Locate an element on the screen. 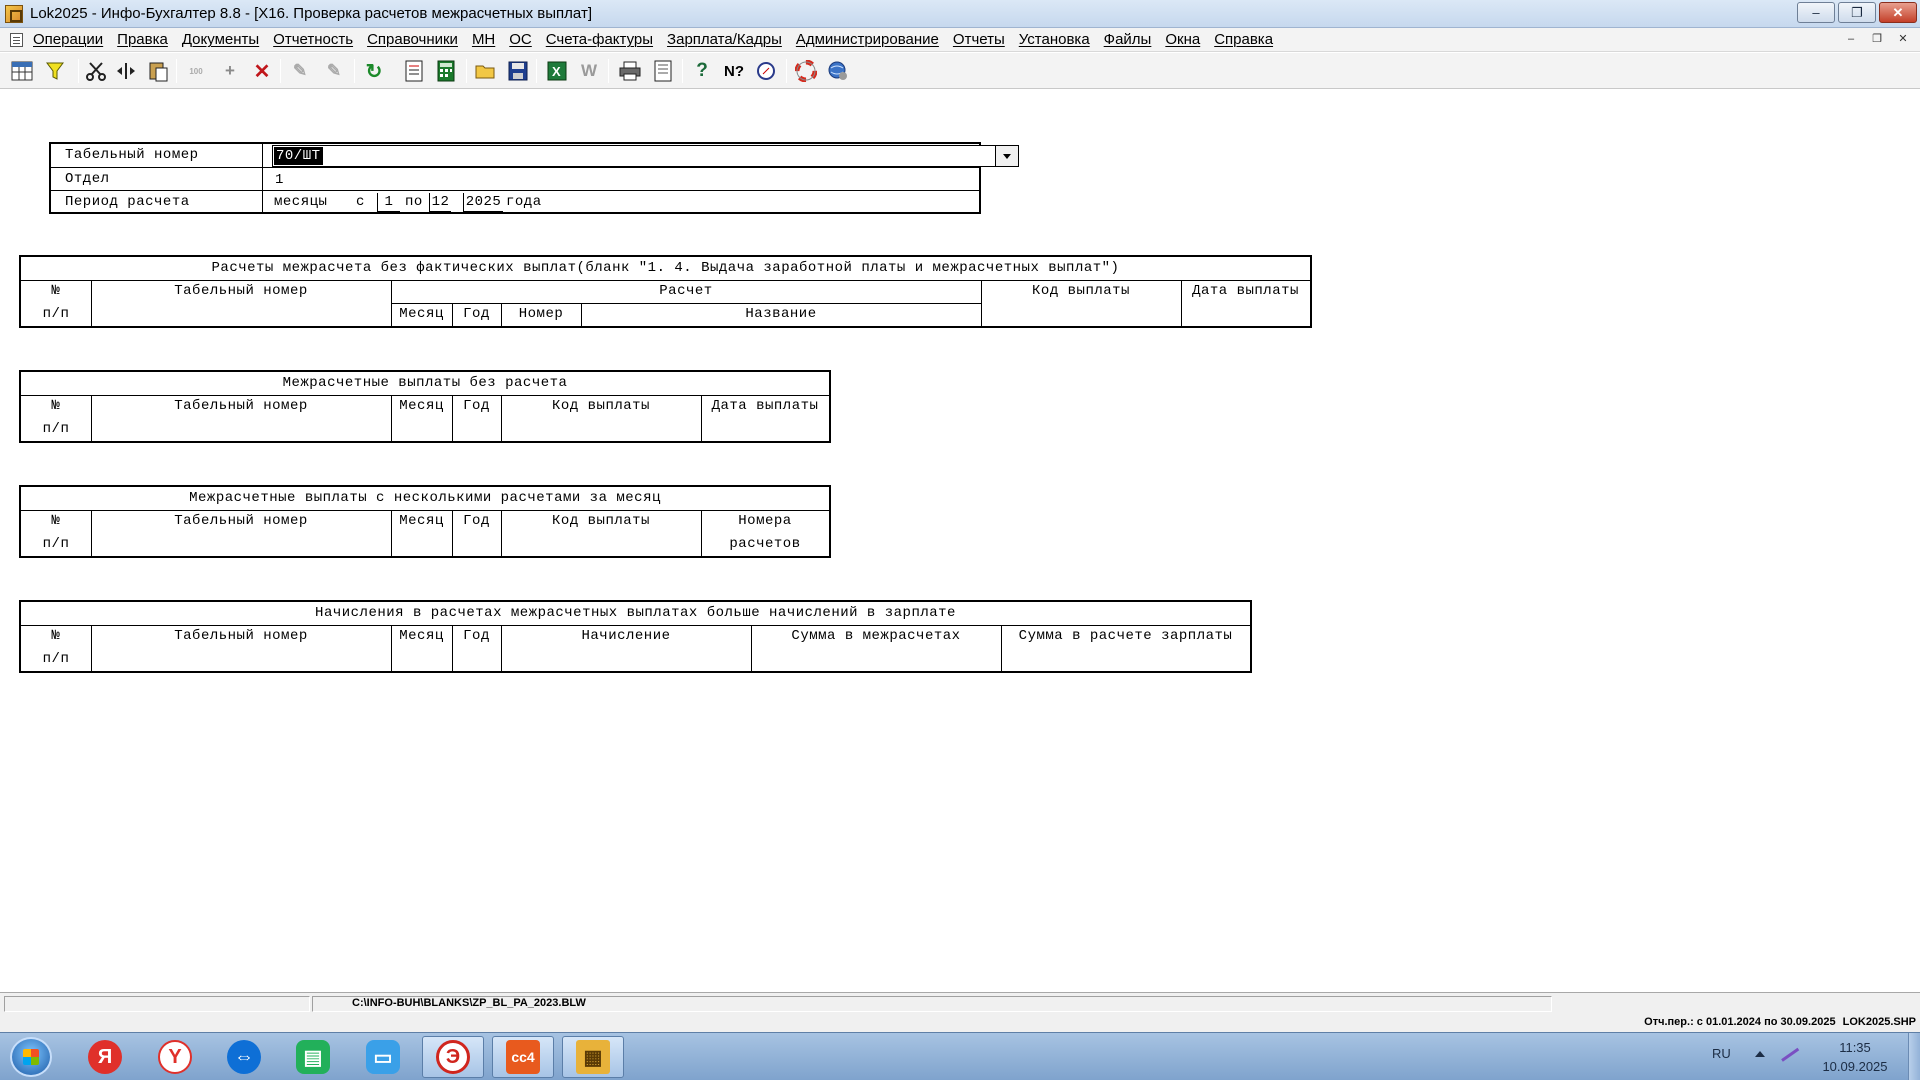 Image resolution: width=1920 pixels, height=1080 pixels. table4-col-month: Месяц is located at coordinates (421, 636).